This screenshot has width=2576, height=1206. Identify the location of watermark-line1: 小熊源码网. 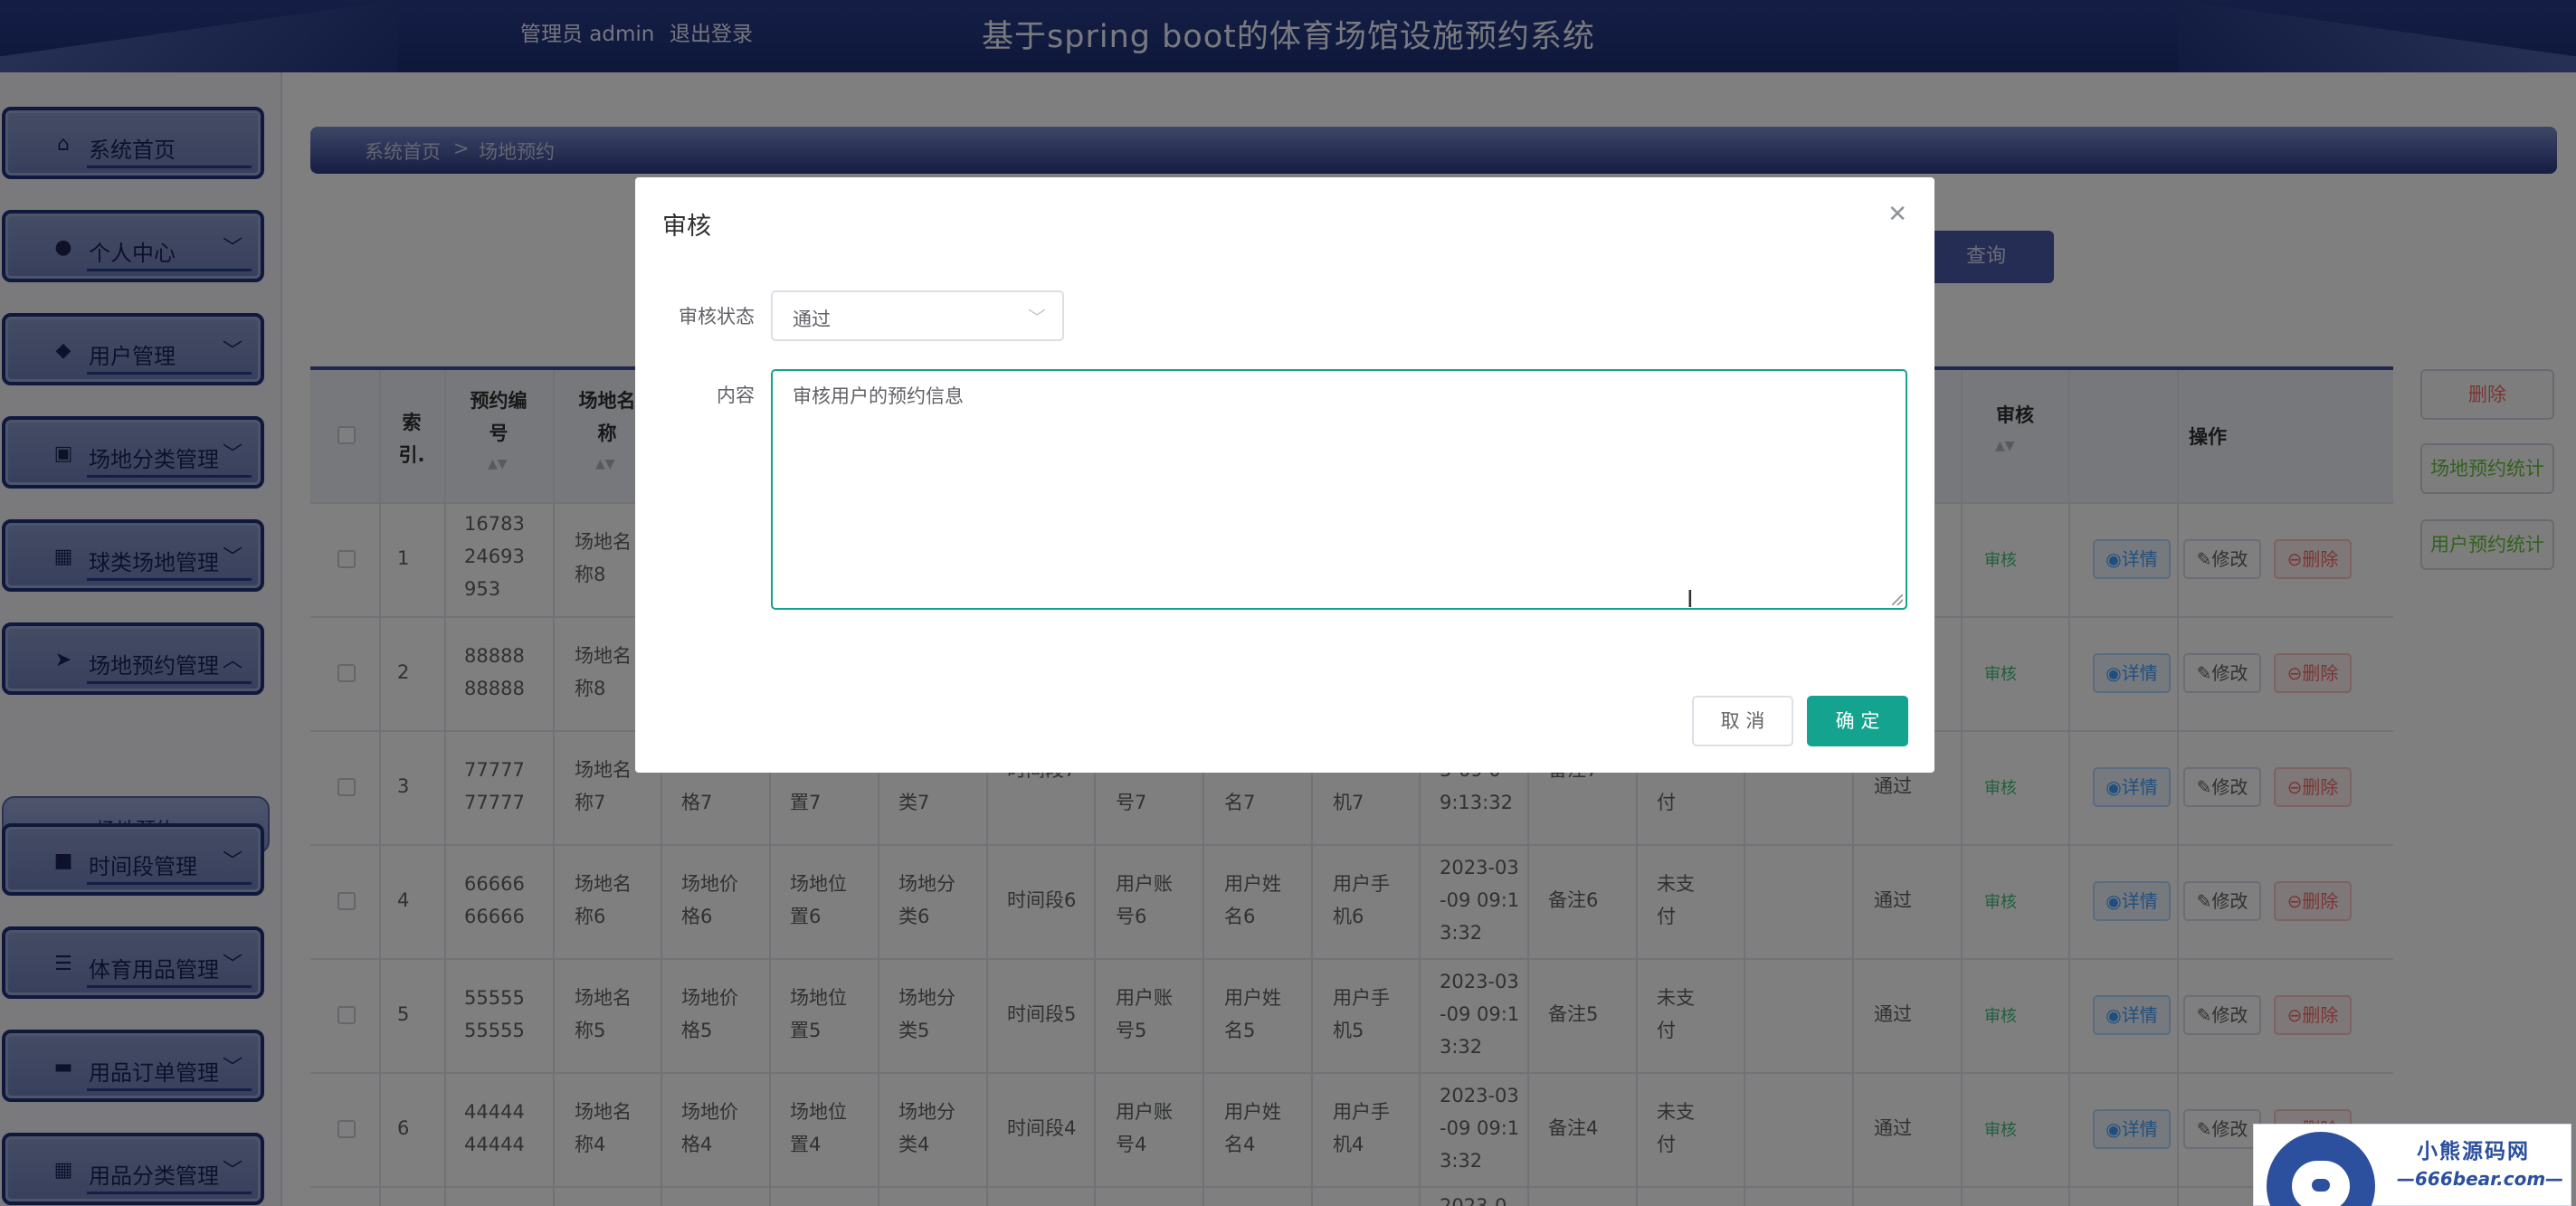
(2473, 1151).